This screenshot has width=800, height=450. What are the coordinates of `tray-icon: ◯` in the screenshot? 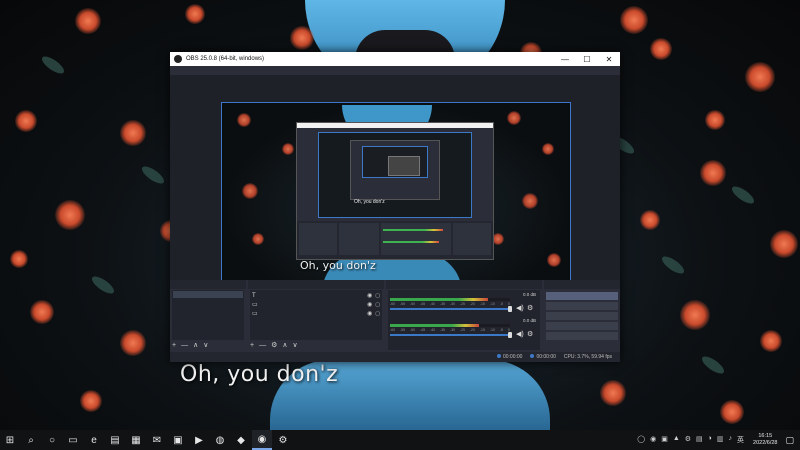 It's located at (641, 440).